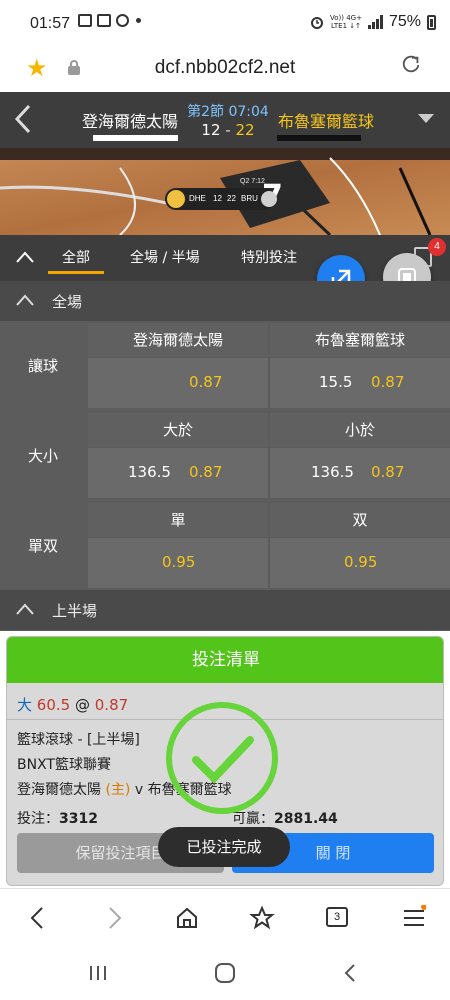  What do you see at coordinates (350, 973) in the screenshot?
I see `system-back-icon` at bounding box center [350, 973].